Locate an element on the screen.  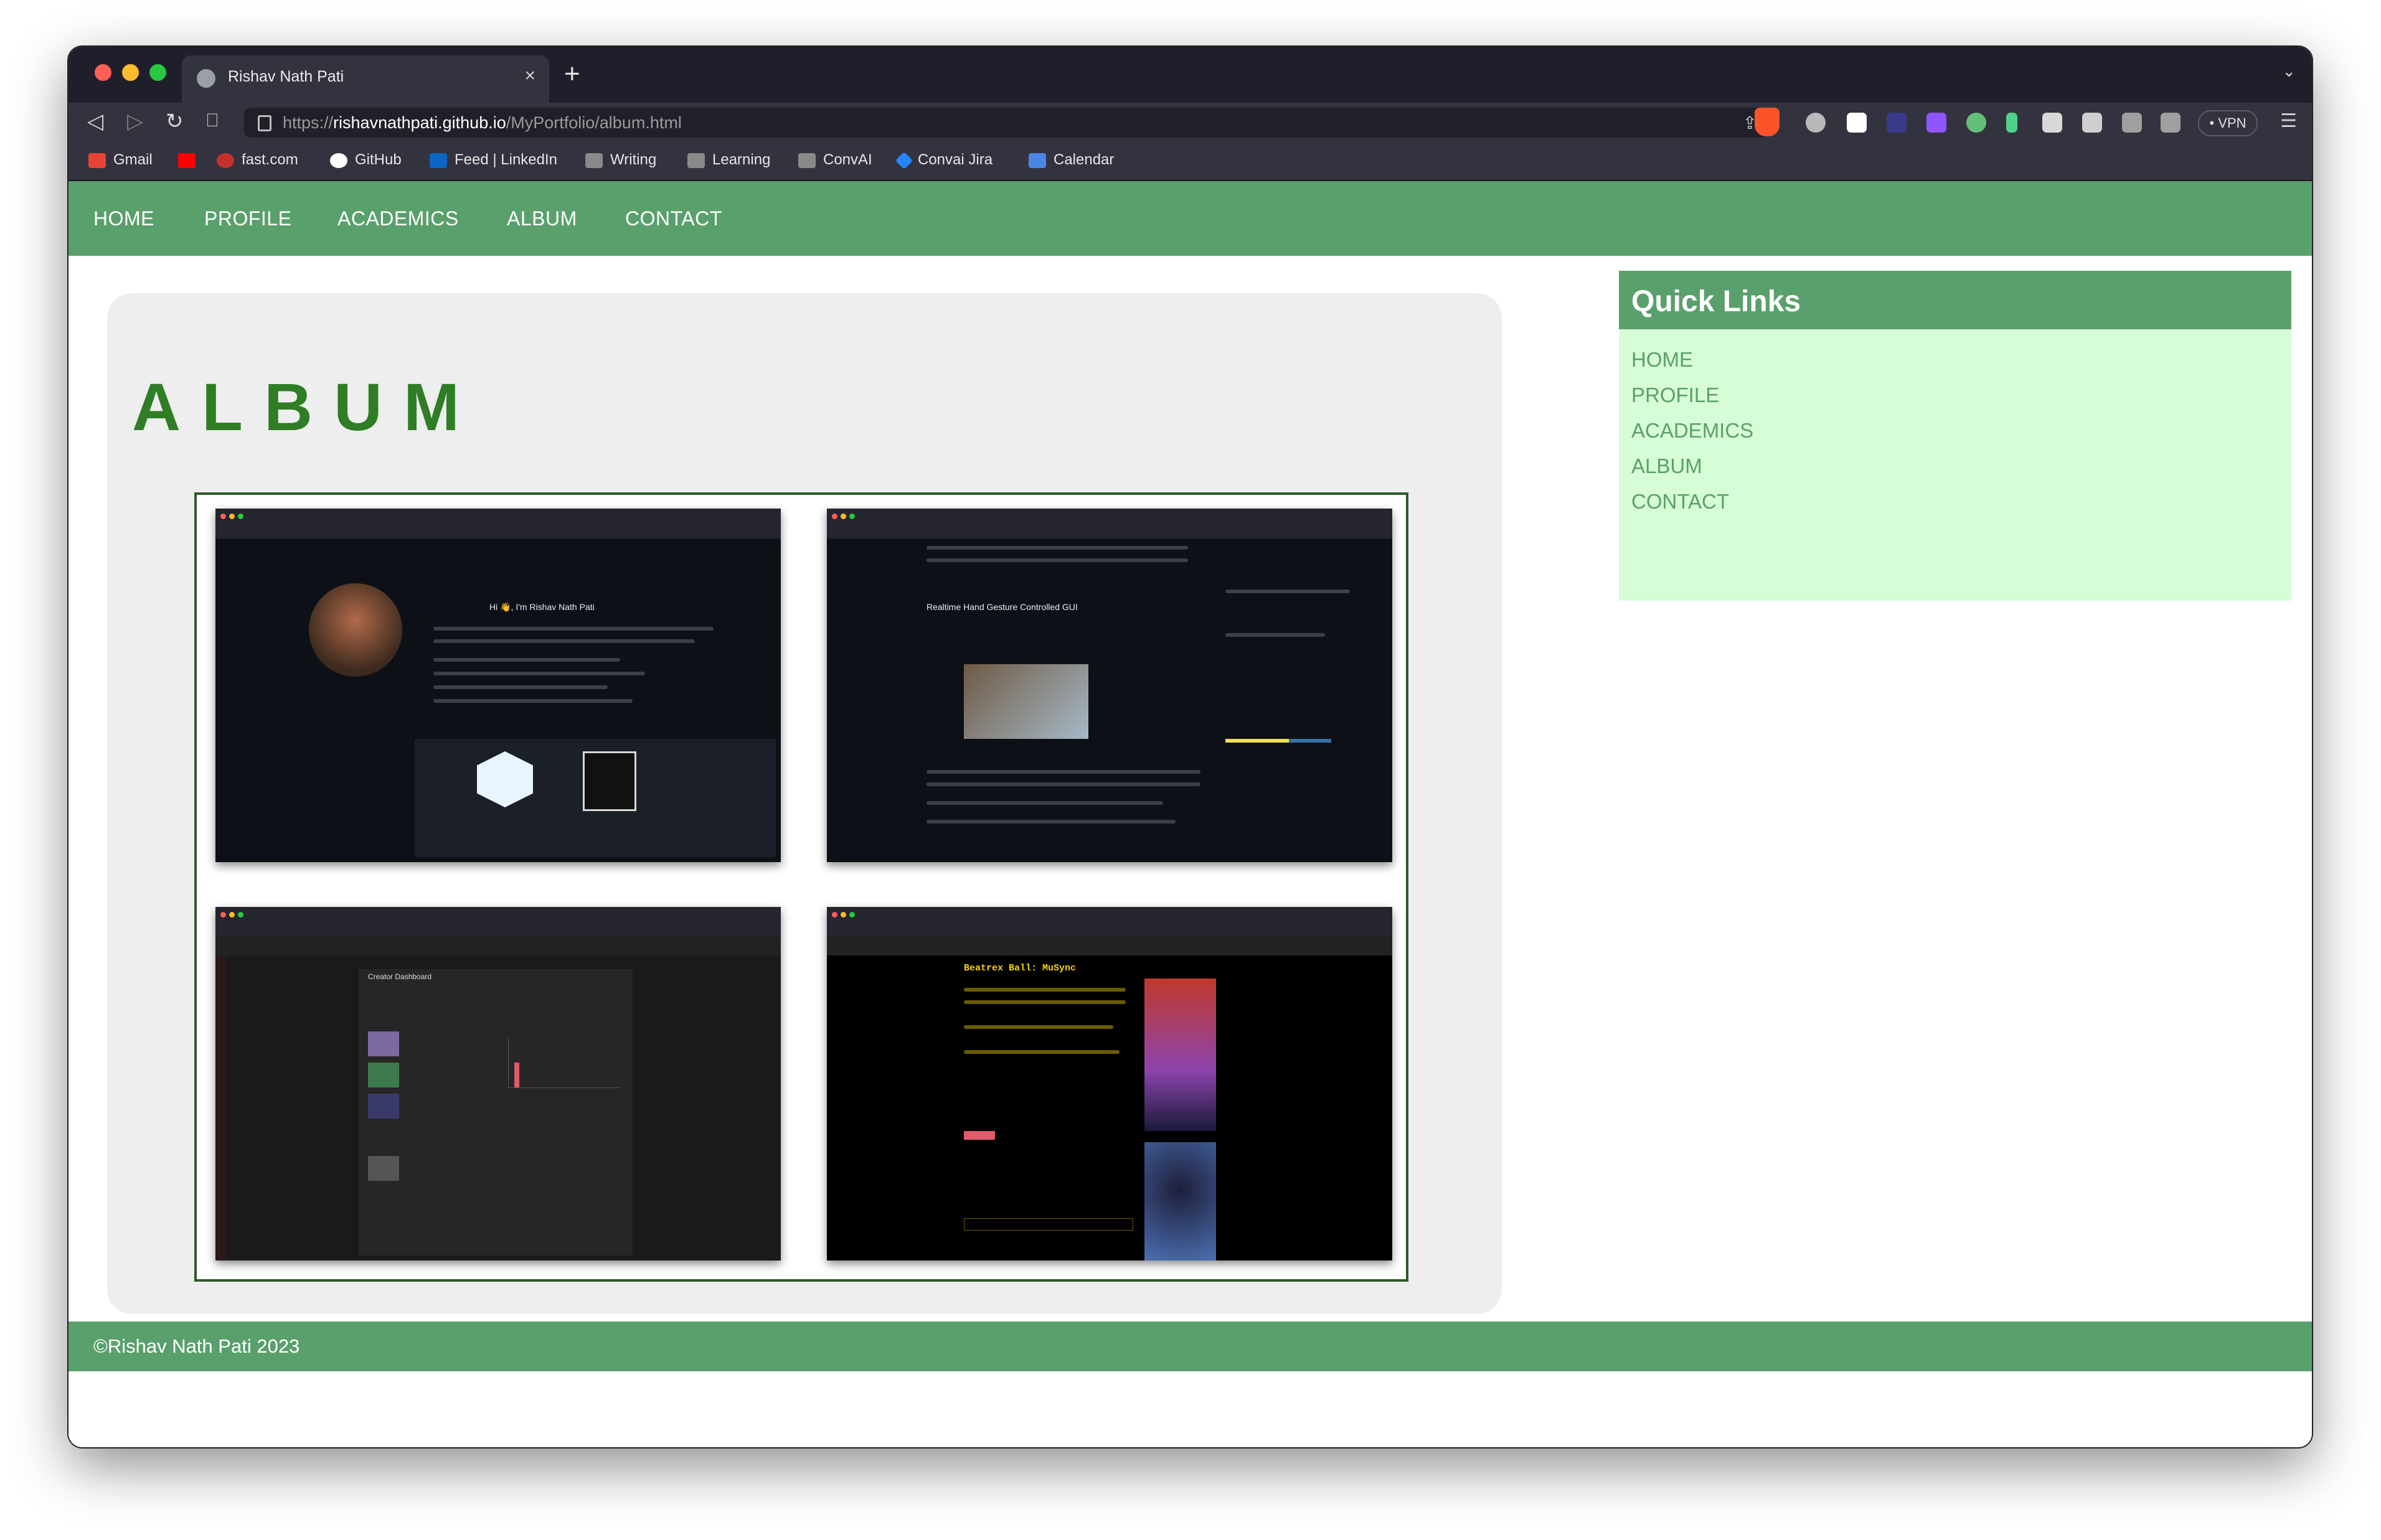
quick-links-title: Quick Links is located at coordinates (1716, 301).